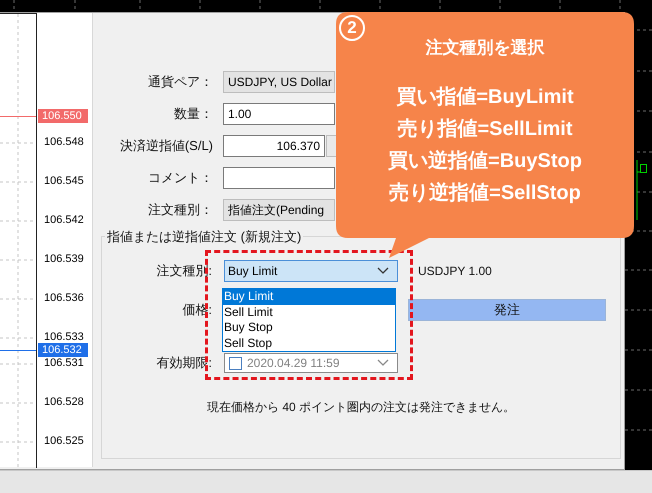 This screenshot has width=652, height=493. Describe the element at coordinates (485, 48) in the screenshot. I see `callout-title: 注文種別を選択` at that location.